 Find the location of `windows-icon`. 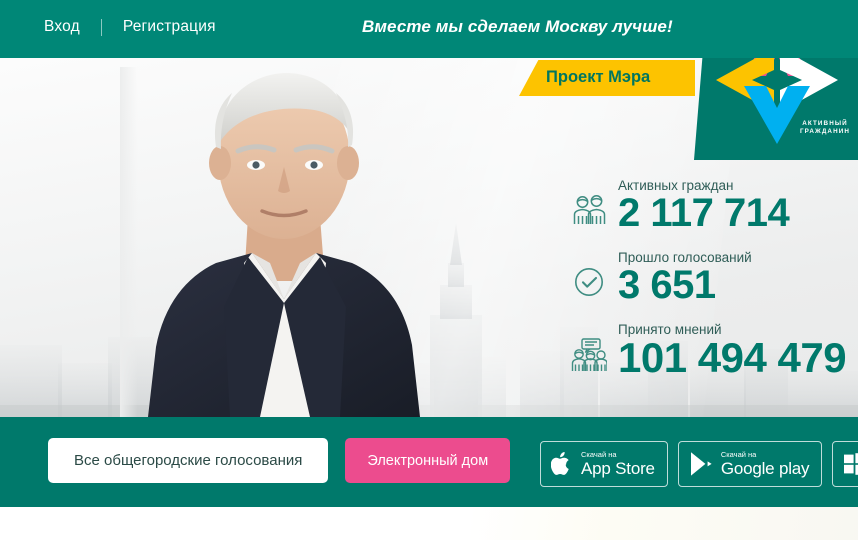

windows-icon is located at coordinates (851, 464).